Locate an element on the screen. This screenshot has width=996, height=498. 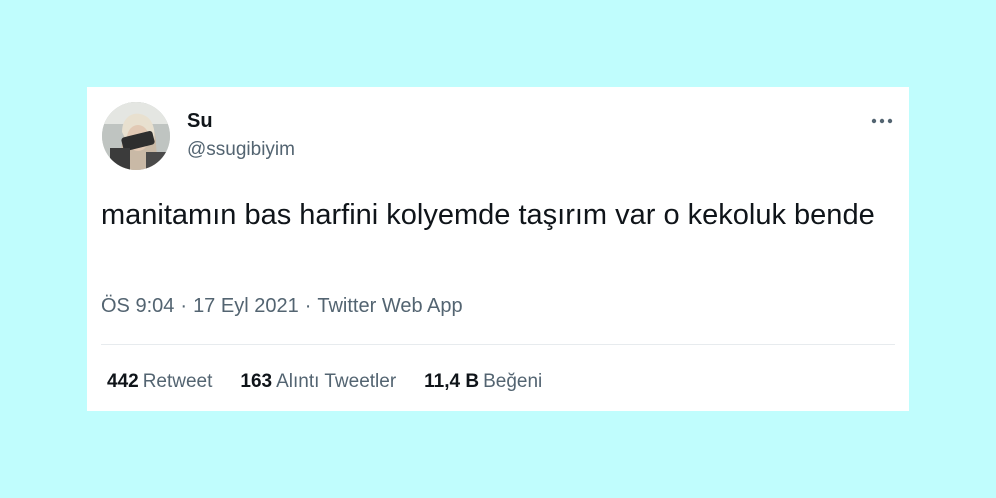
like-label: Beğeni is located at coordinates (513, 381).